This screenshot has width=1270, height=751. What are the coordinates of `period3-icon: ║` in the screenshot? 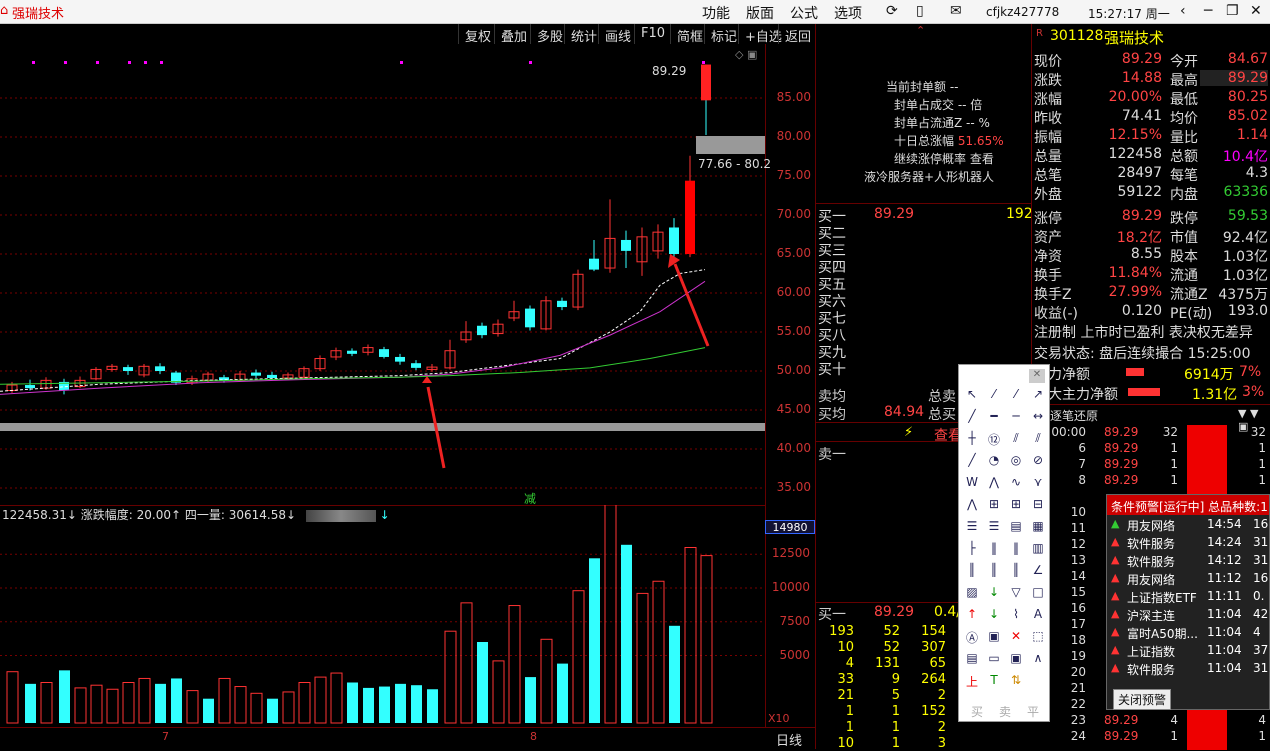 It's located at (1016, 572).